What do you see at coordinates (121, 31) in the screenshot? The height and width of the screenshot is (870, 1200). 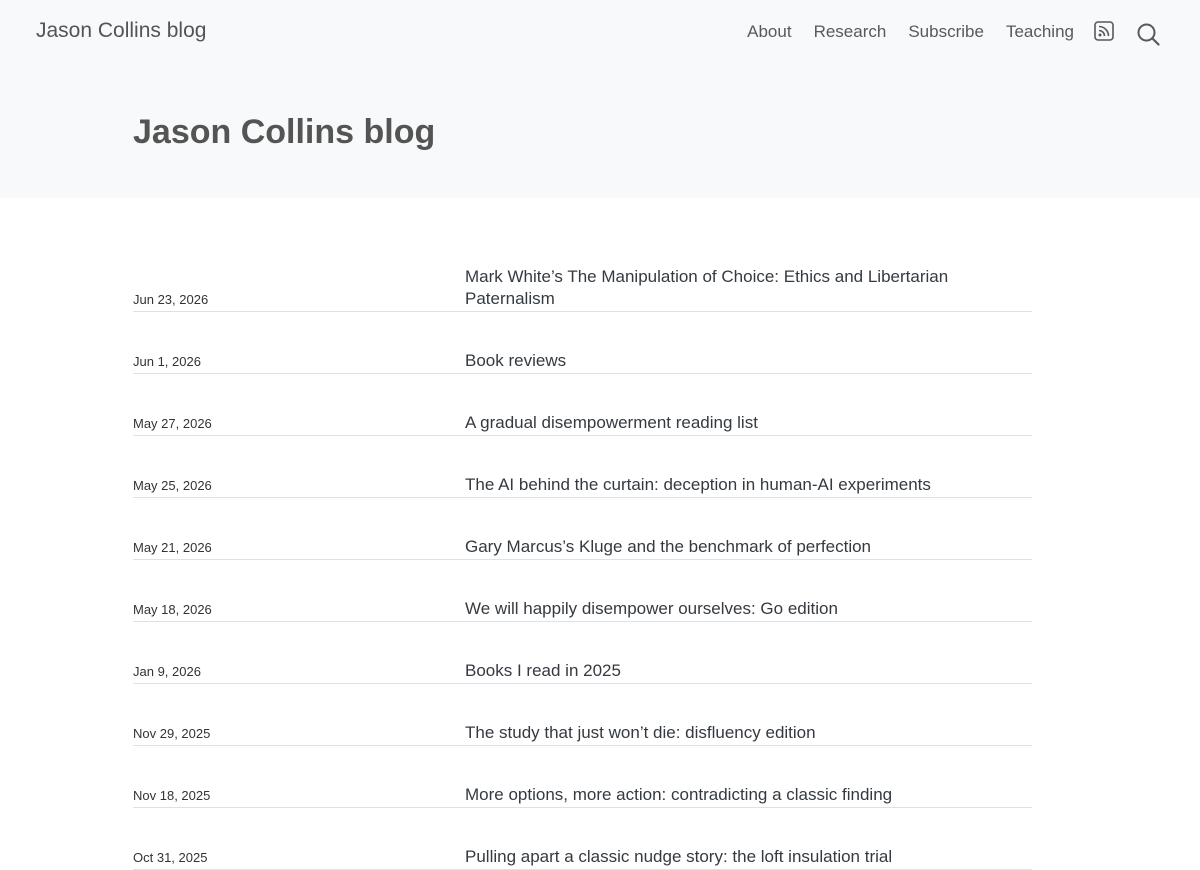 I see `site-brand-link: Jason Collins blog` at bounding box center [121, 31].